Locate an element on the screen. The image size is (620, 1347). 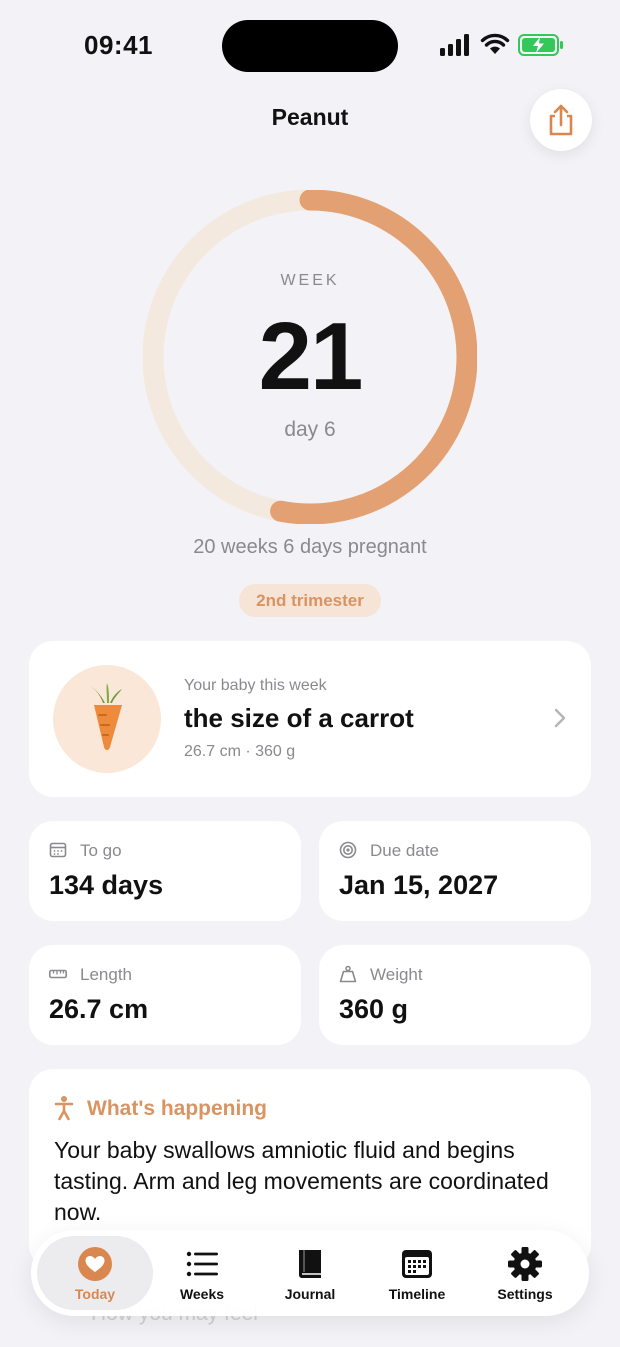
tab-journal-label: Journal is located at coordinates (310, 1294).